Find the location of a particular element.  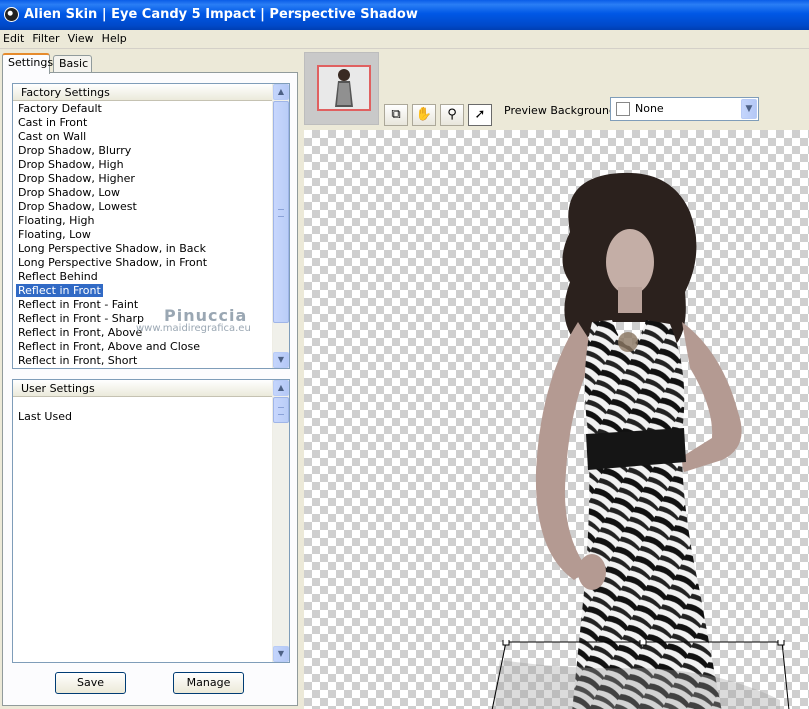

factory-setting-item: Reflect in Front, Above is located at coordinates (142, 333).